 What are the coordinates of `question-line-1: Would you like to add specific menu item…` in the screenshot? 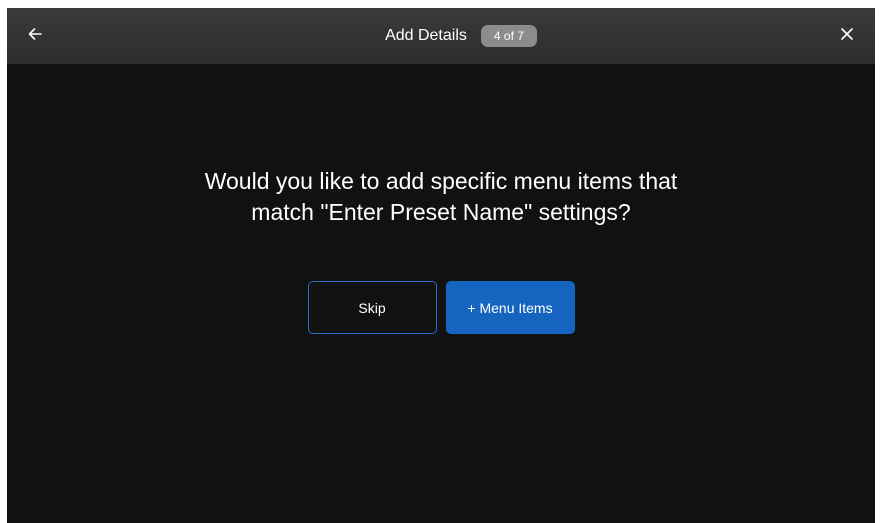 It's located at (441, 181).